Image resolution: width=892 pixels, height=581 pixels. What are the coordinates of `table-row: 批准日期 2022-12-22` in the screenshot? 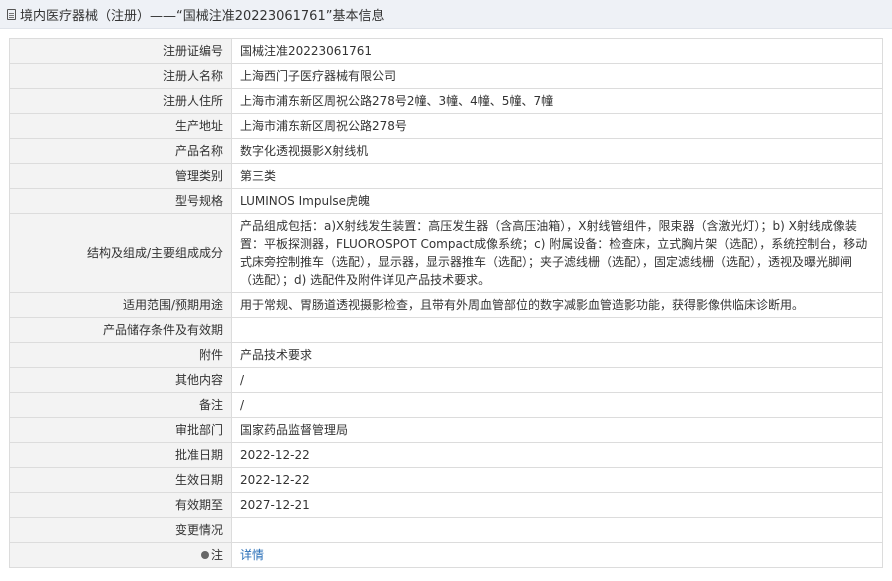 It's located at (446, 455).